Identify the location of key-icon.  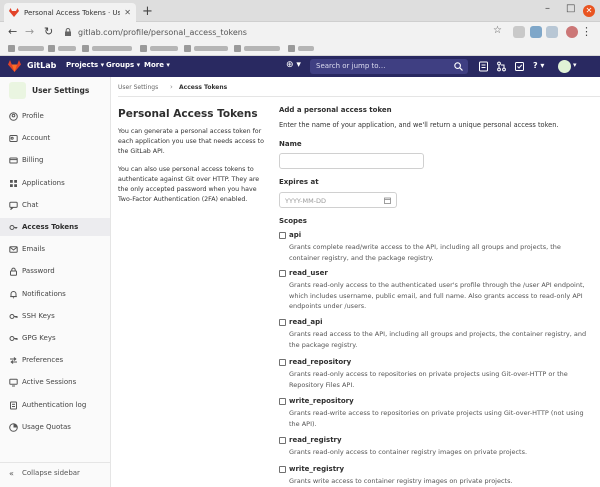
(13, 338).